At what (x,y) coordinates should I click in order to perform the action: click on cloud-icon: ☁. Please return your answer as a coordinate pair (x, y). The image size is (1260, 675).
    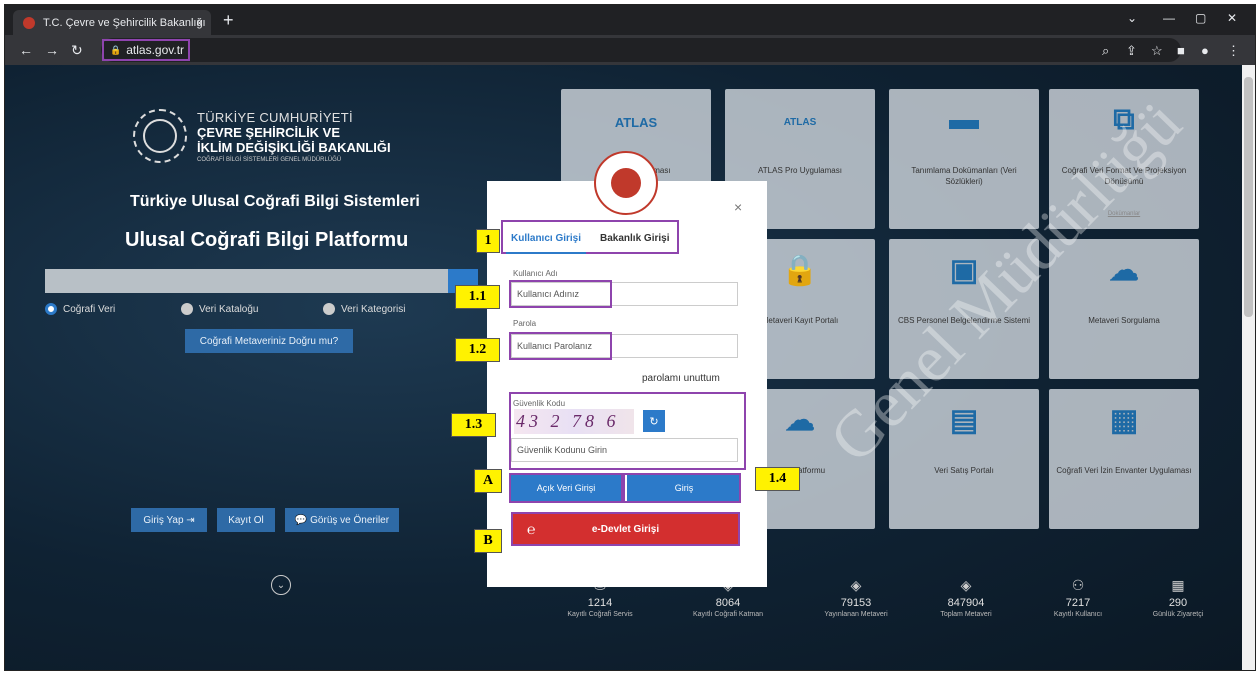
    Looking at the image, I should click on (1124, 270).